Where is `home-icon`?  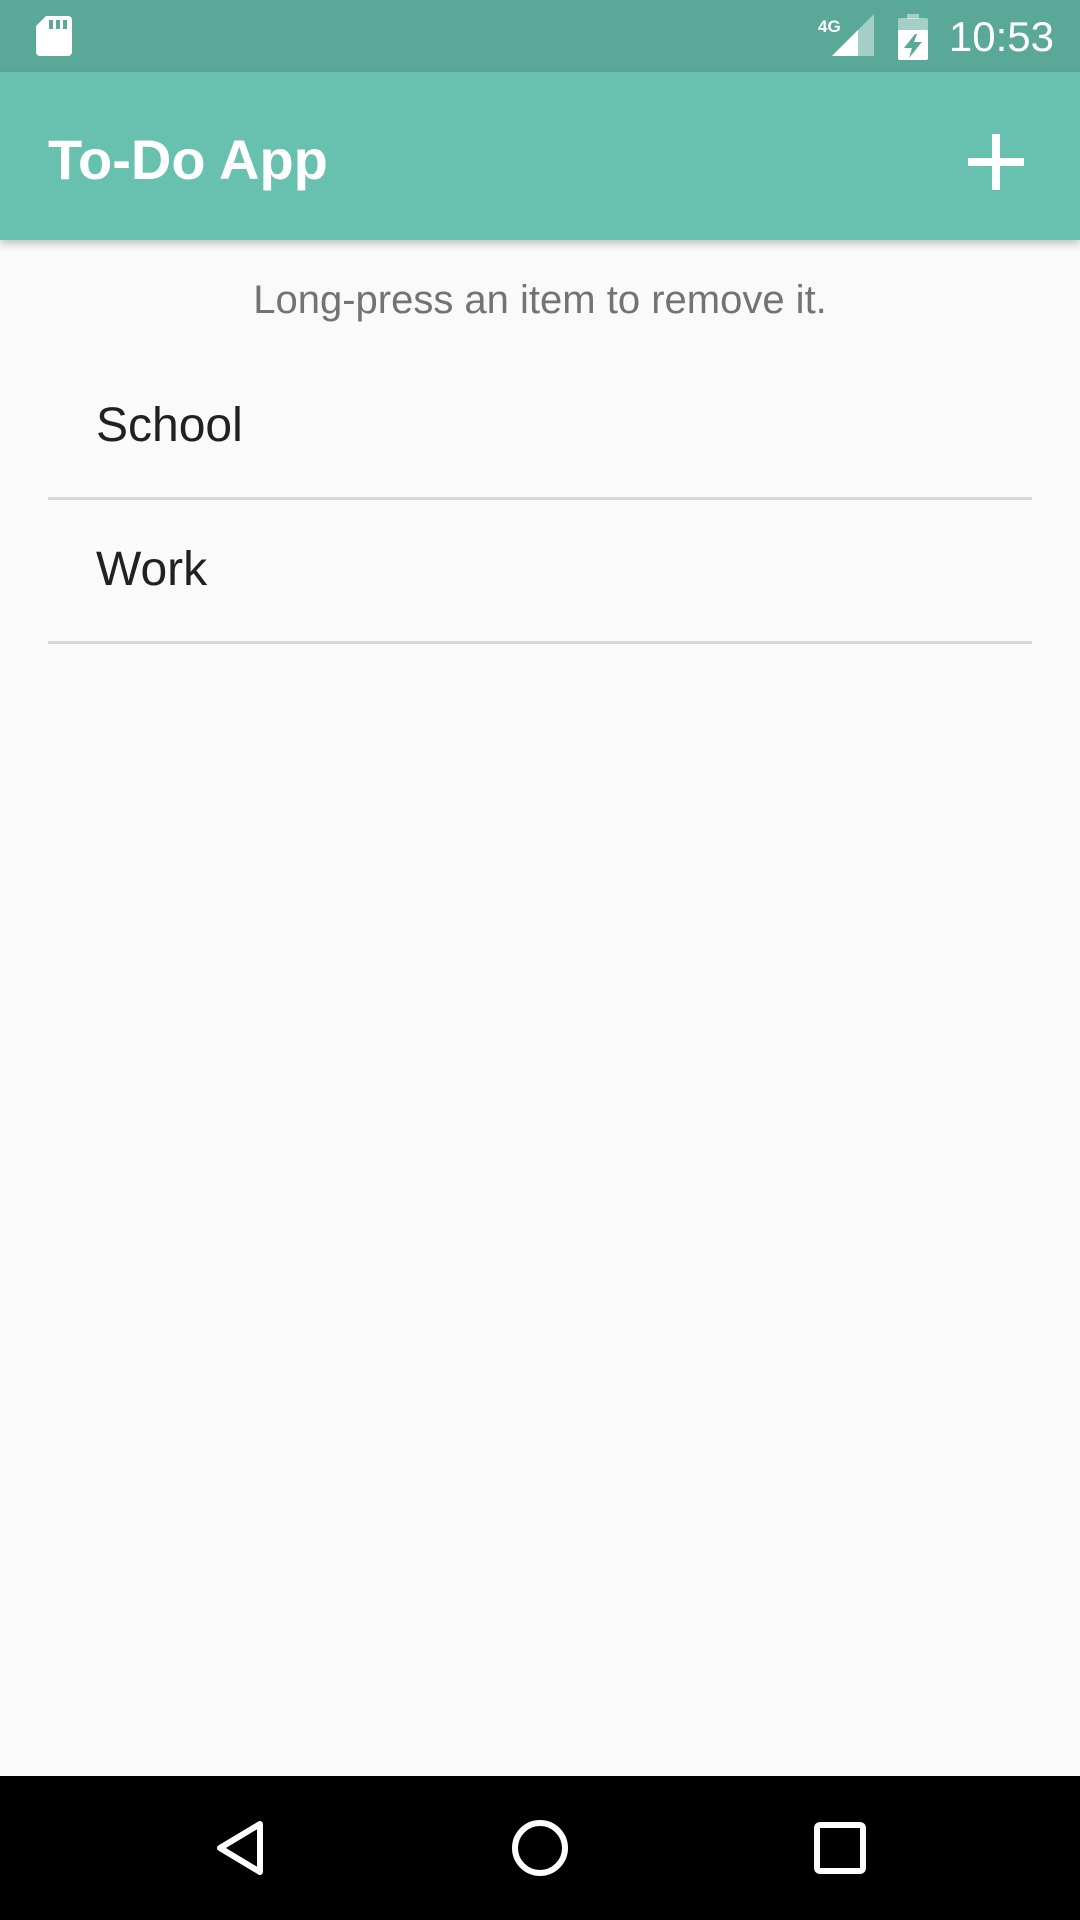
home-icon is located at coordinates (540, 1848).